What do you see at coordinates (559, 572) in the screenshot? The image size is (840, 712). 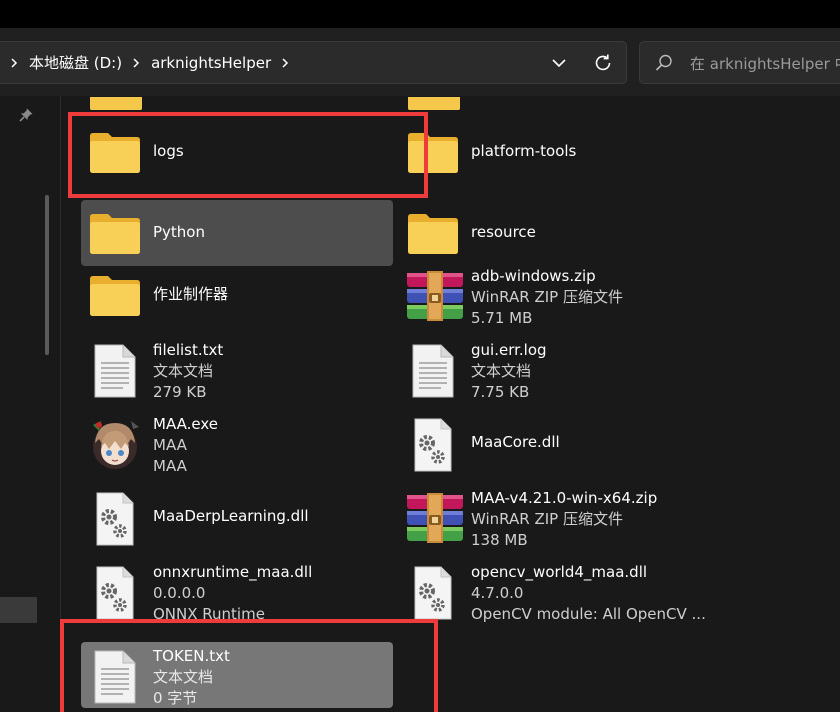 I see `file-name: opencv_world4_maa.dll` at bounding box center [559, 572].